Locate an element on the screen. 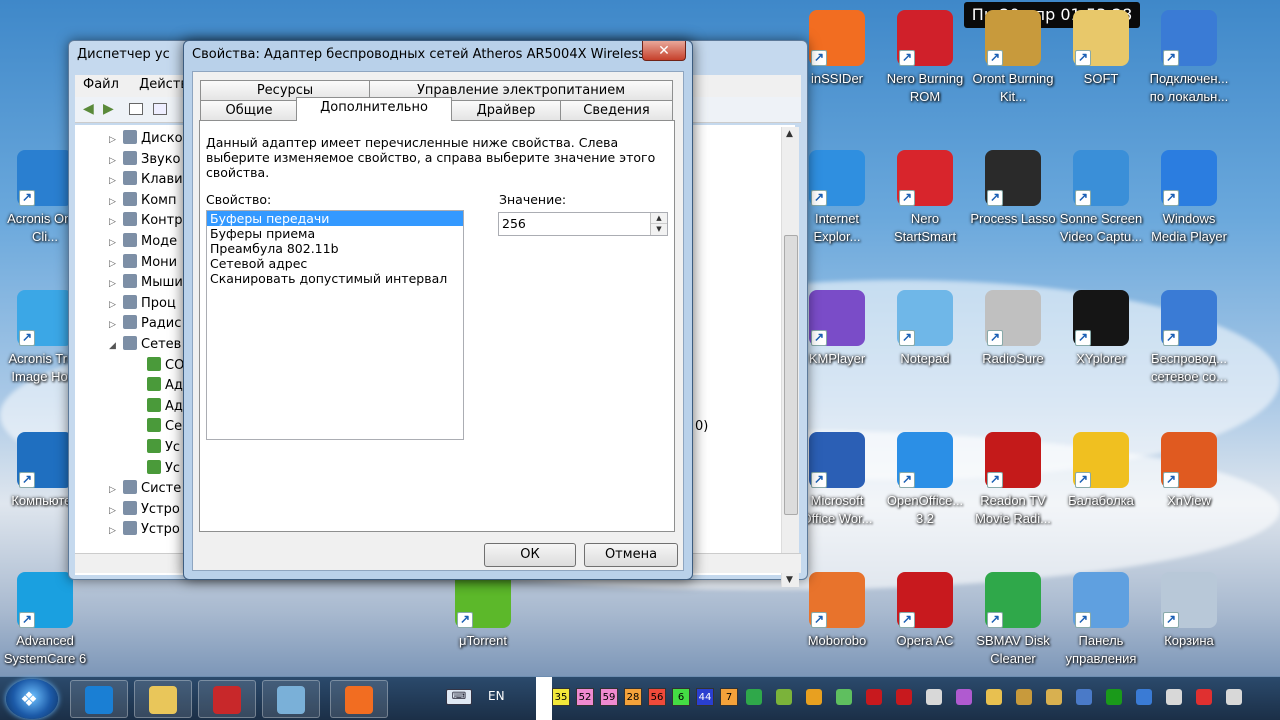  scroll-thumb is located at coordinates (791, 375).